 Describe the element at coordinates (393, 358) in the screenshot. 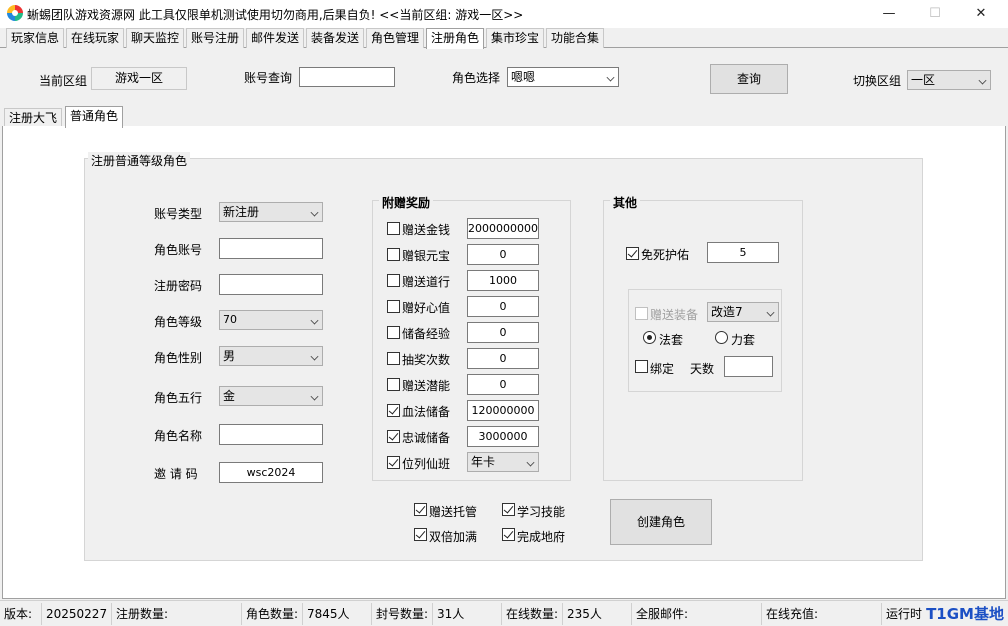

I see `gift-lottery-checkbox` at that location.